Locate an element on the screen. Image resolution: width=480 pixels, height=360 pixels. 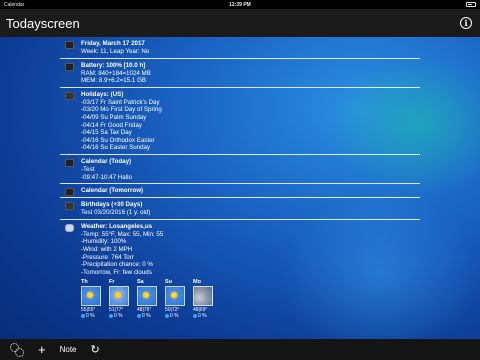
forecast-day: Su 50|72° 0 % is located at coordinates (175, 299).